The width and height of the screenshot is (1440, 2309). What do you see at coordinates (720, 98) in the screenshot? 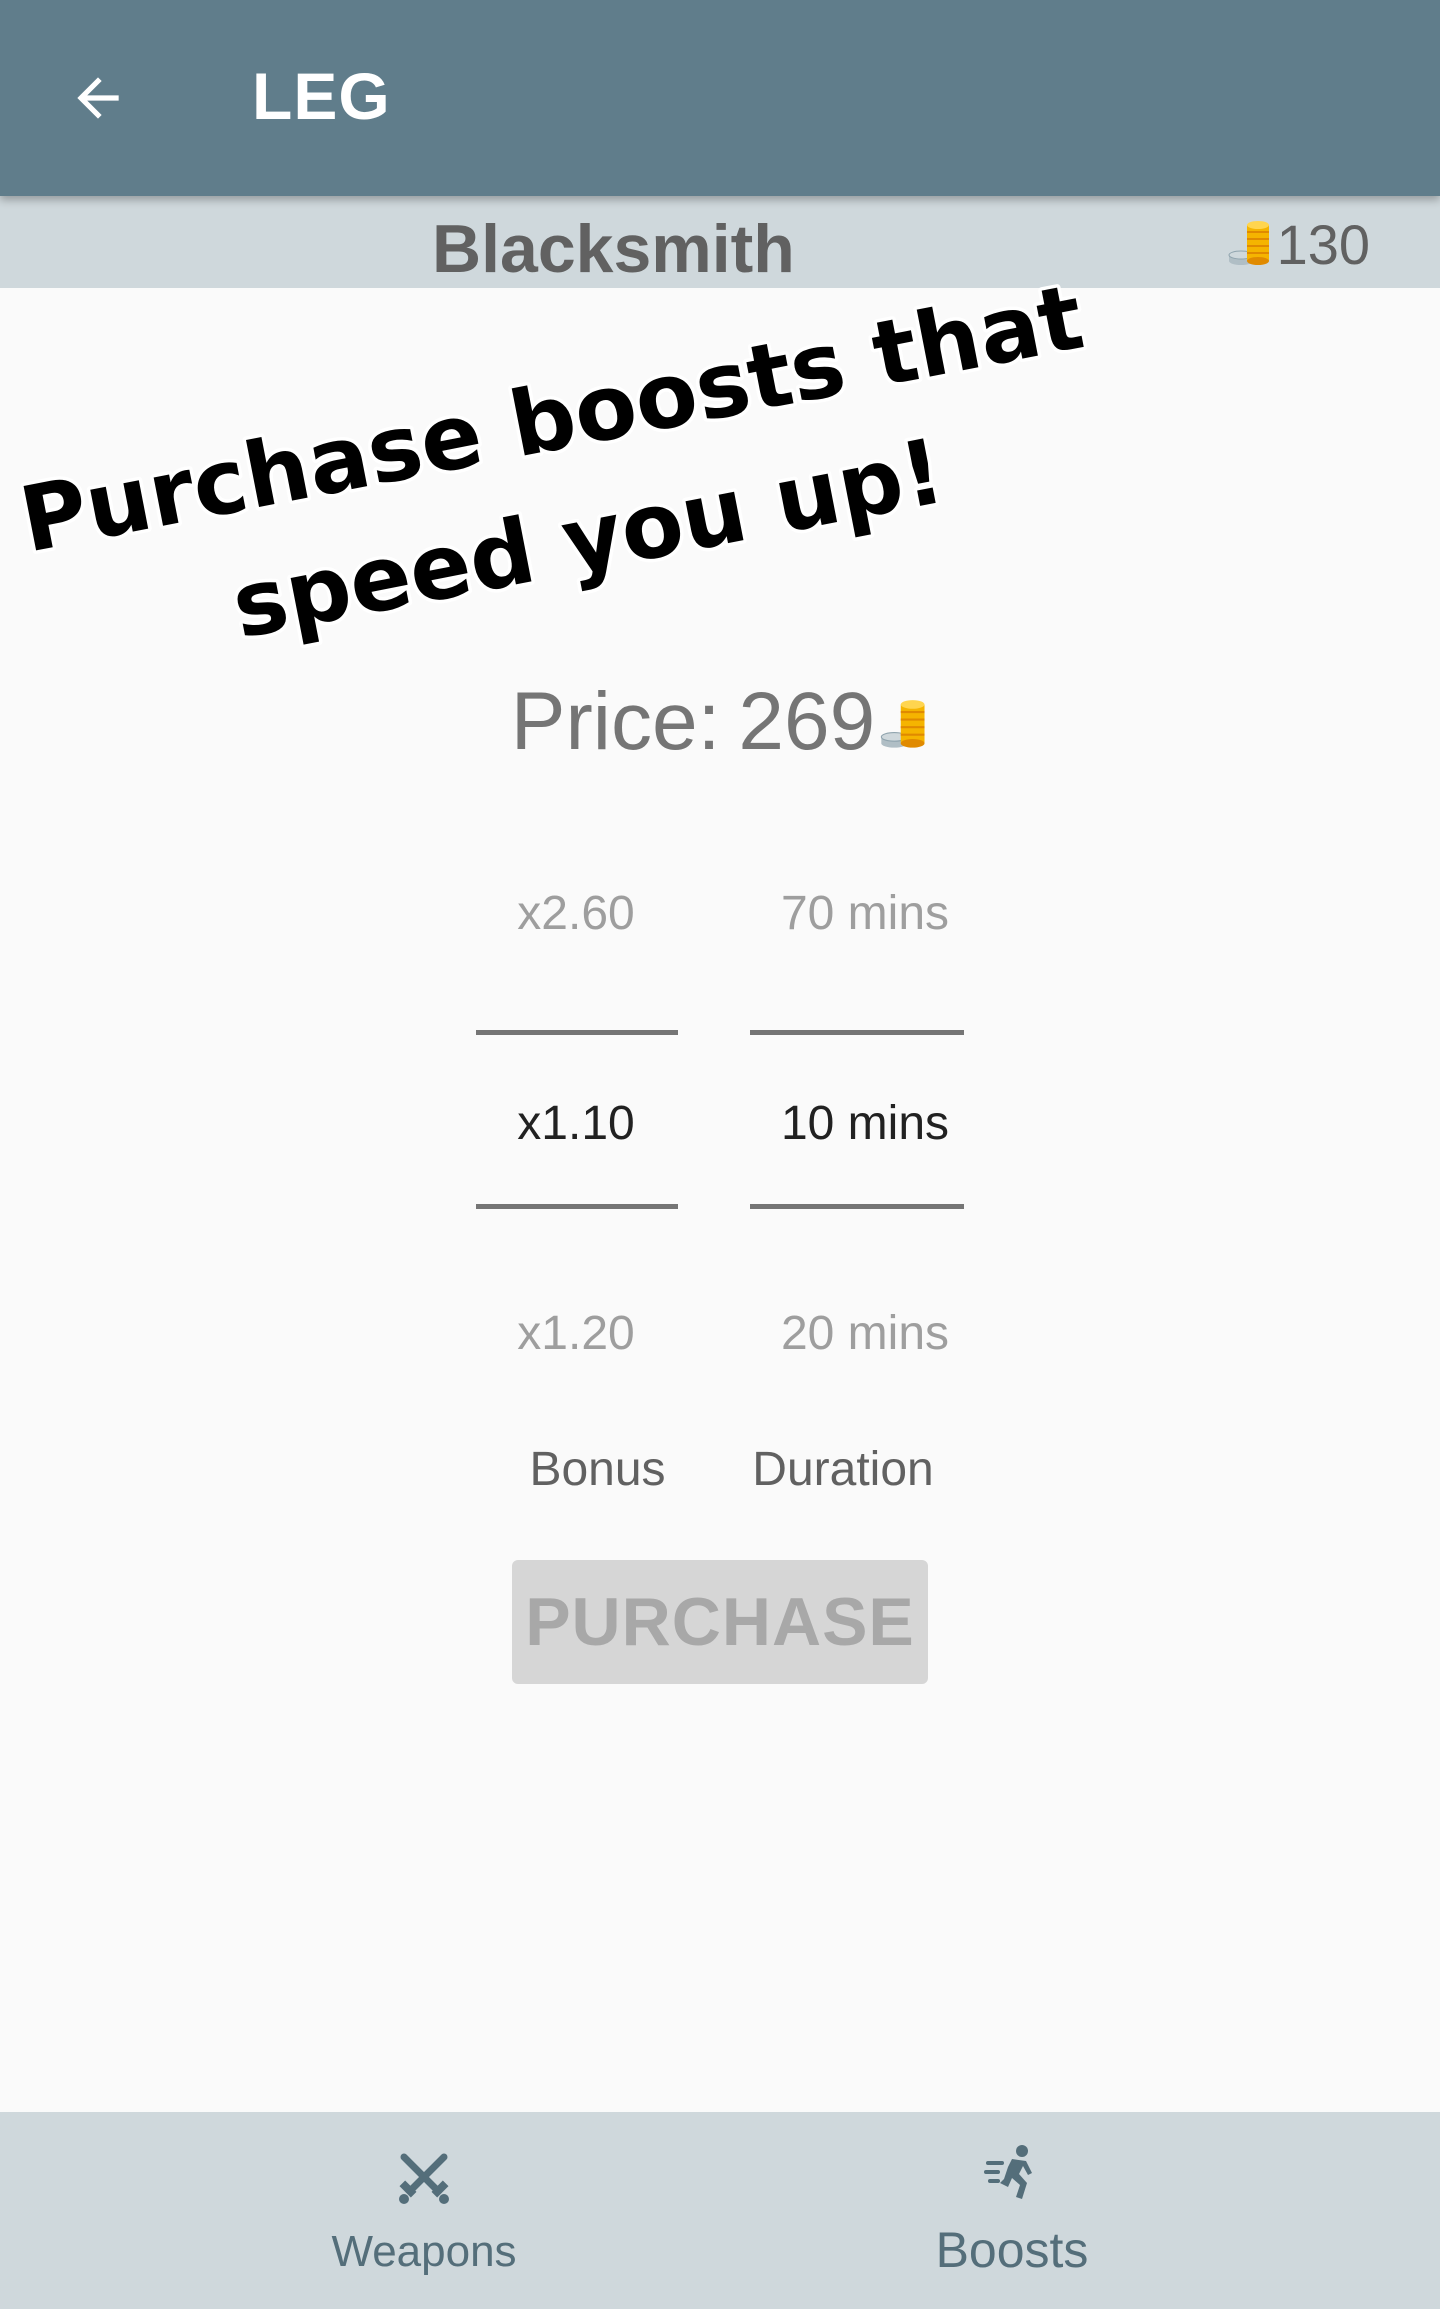
I see `app-bar: LEG` at bounding box center [720, 98].